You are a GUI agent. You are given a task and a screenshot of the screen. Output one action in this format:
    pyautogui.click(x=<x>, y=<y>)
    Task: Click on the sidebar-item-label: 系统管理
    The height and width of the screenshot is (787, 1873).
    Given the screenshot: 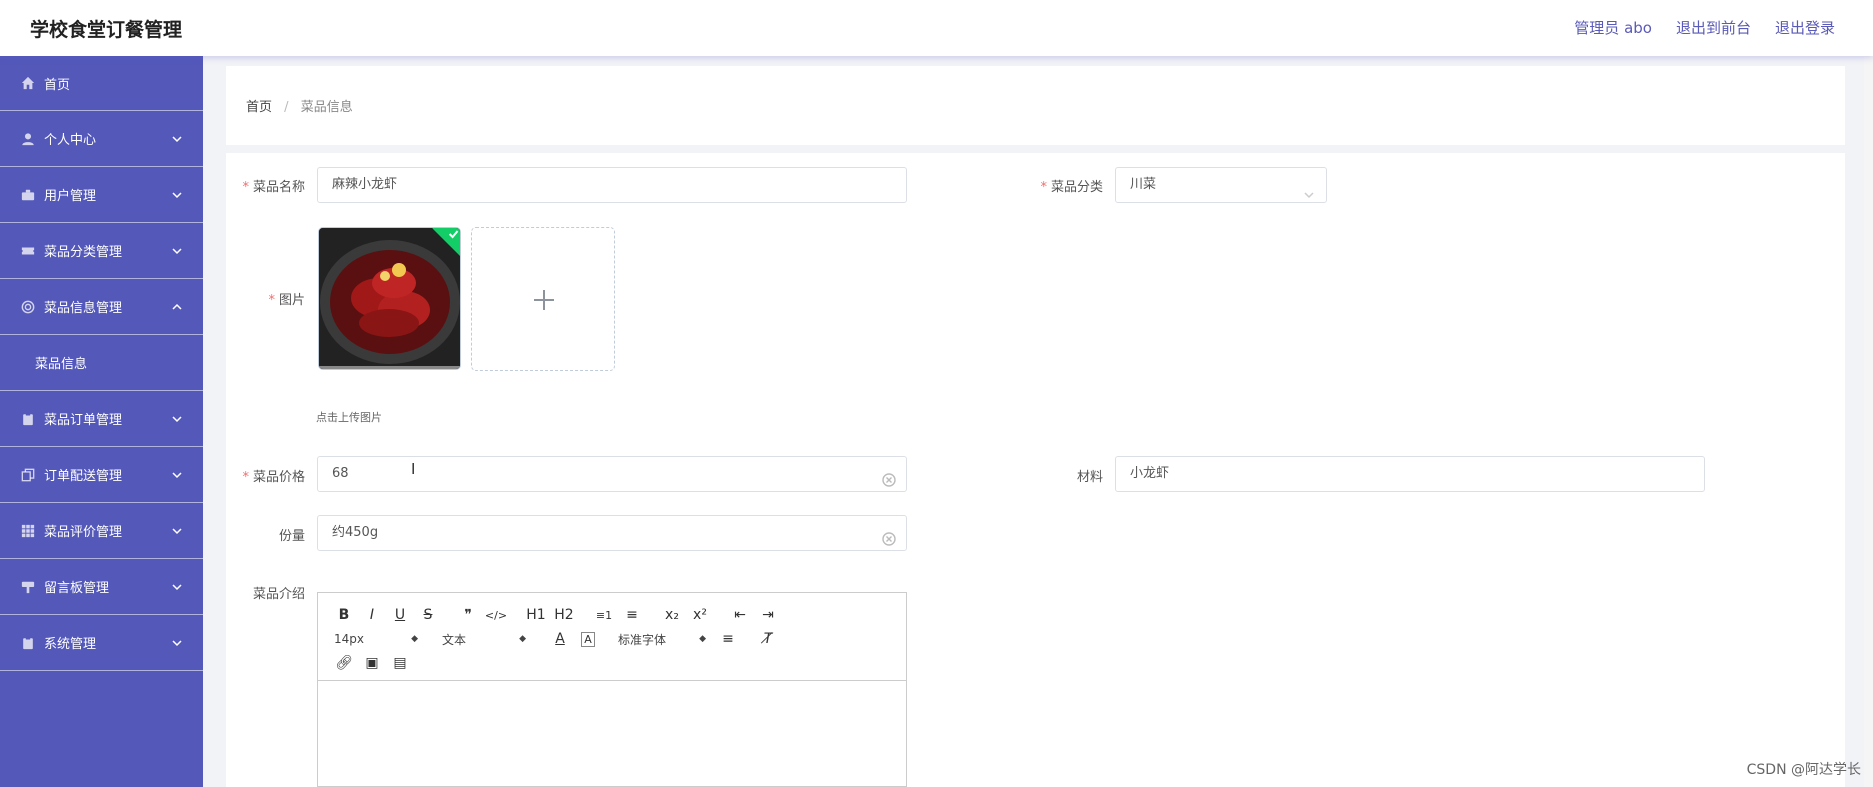 What is the action you would take?
    pyautogui.click(x=70, y=644)
    